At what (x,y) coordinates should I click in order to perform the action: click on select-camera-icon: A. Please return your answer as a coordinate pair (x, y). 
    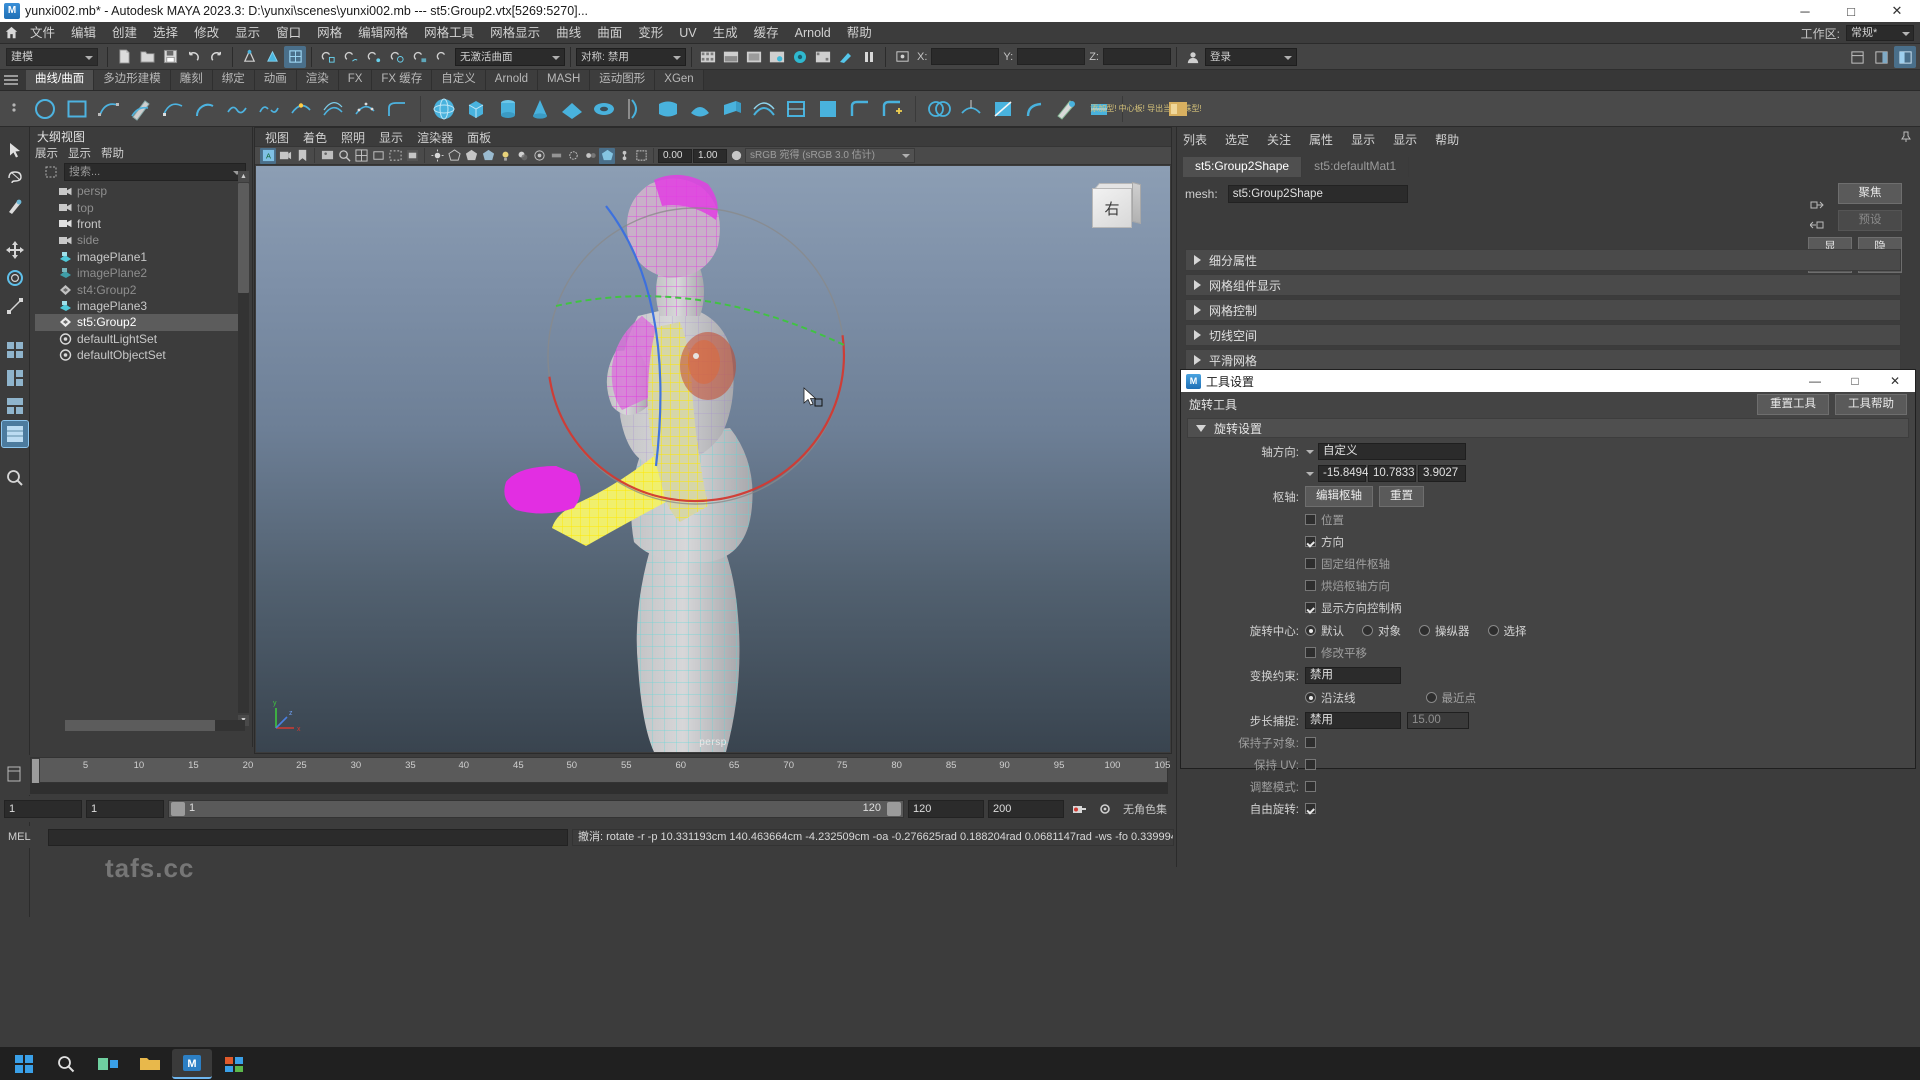
    Looking at the image, I should click on (268, 155).